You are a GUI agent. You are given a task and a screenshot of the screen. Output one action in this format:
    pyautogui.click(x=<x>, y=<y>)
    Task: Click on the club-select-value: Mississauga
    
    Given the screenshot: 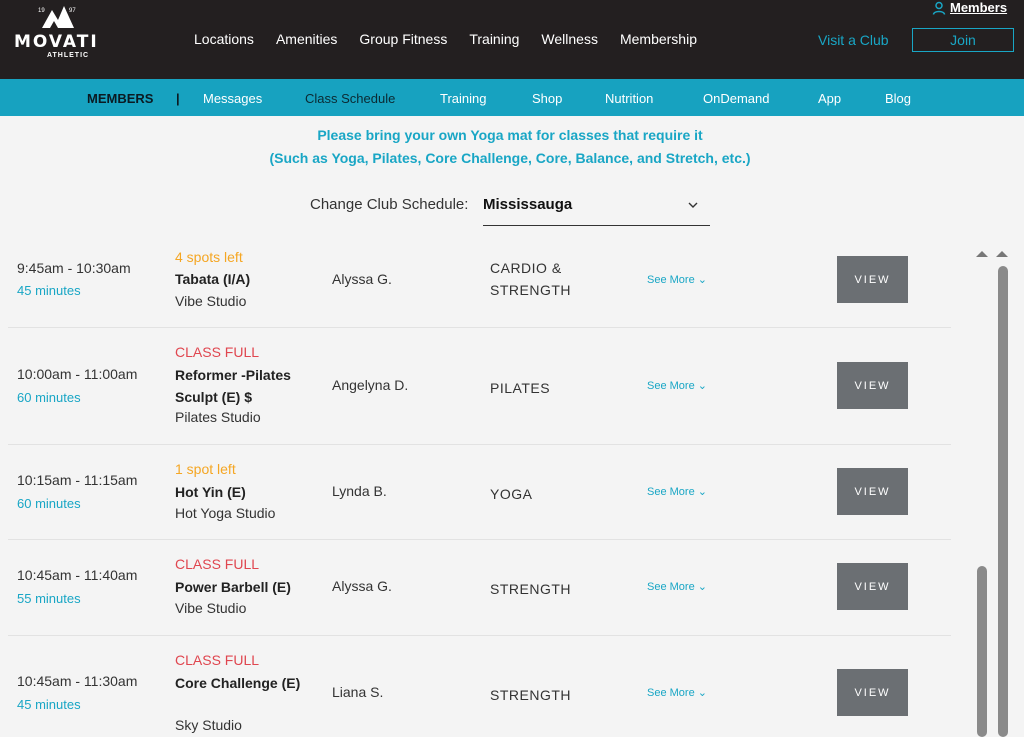 What is the action you would take?
    pyautogui.click(x=528, y=204)
    